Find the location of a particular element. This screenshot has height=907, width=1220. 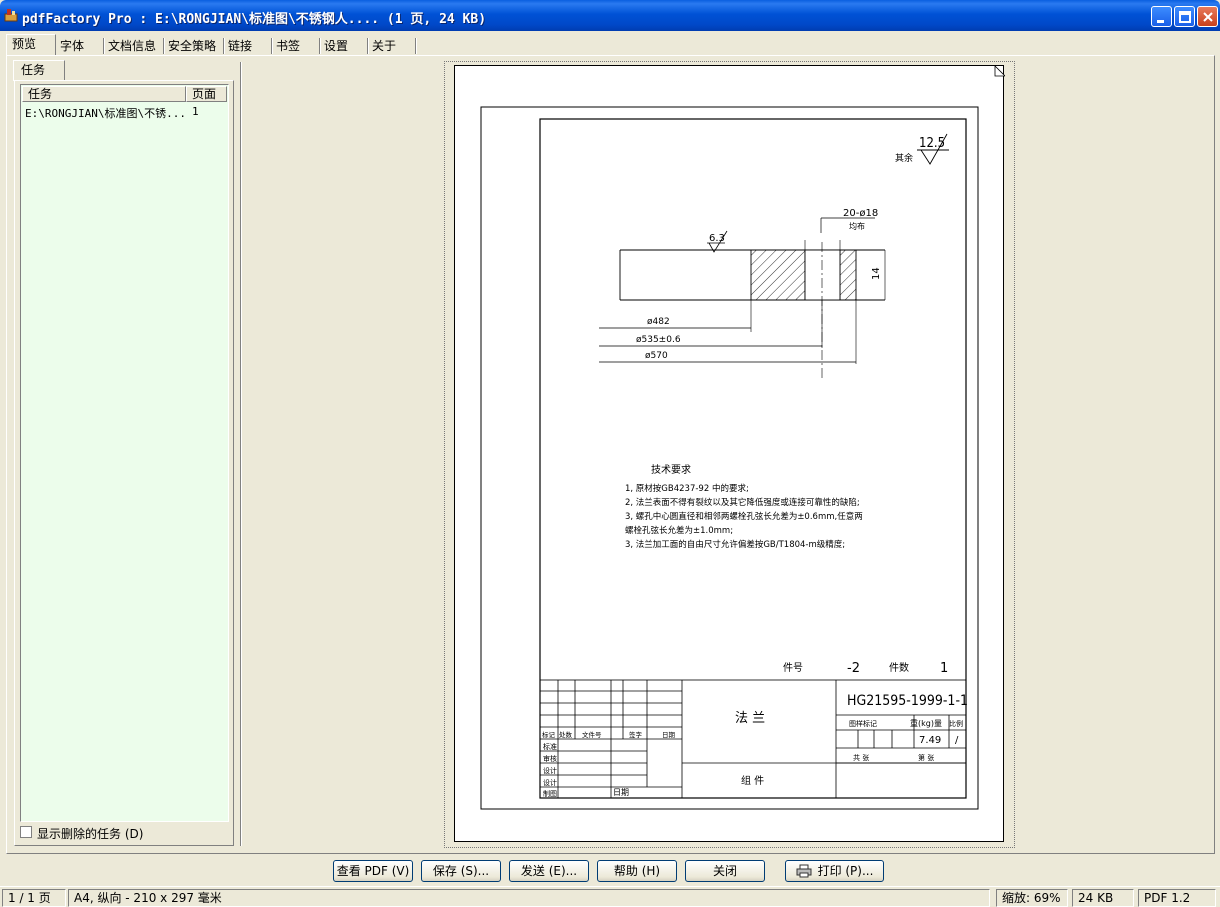

panel-splitter is located at coordinates (241, 454).